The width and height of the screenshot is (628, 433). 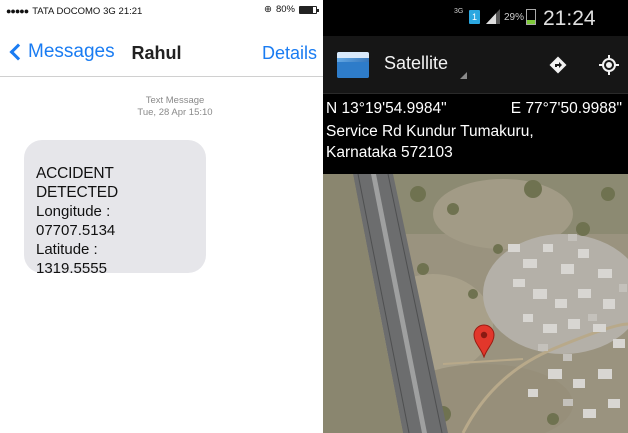 I want to click on longitude-readout: E 77°7'50.9988", so click(x=566, y=108).